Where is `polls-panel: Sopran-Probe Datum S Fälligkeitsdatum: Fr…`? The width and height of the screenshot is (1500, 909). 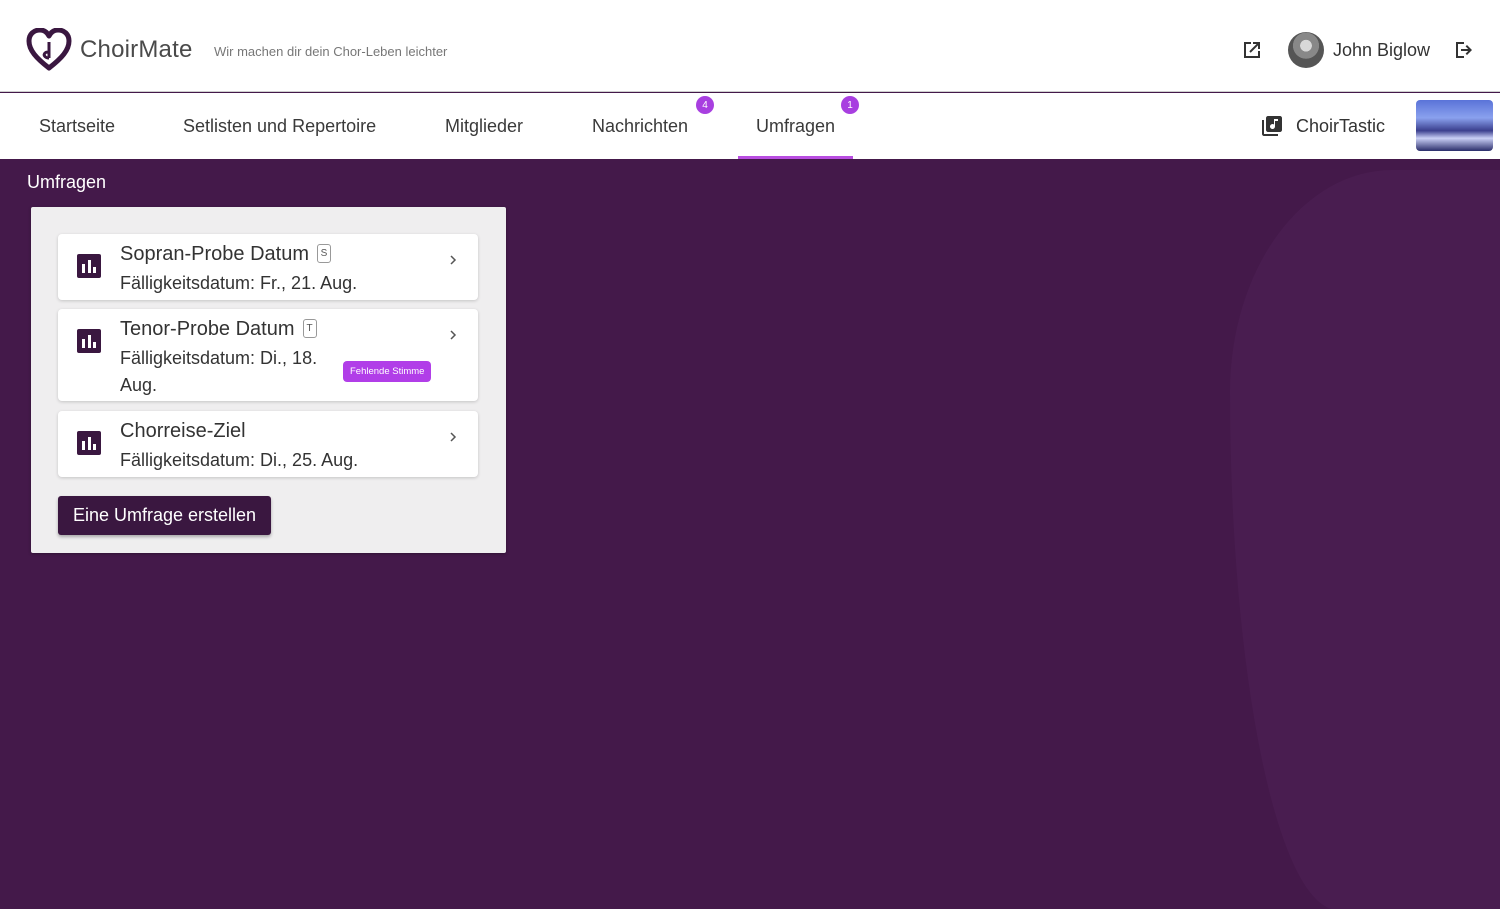 polls-panel: Sopran-Probe Datum S Fälligkeitsdatum: Fr… is located at coordinates (268, 380).